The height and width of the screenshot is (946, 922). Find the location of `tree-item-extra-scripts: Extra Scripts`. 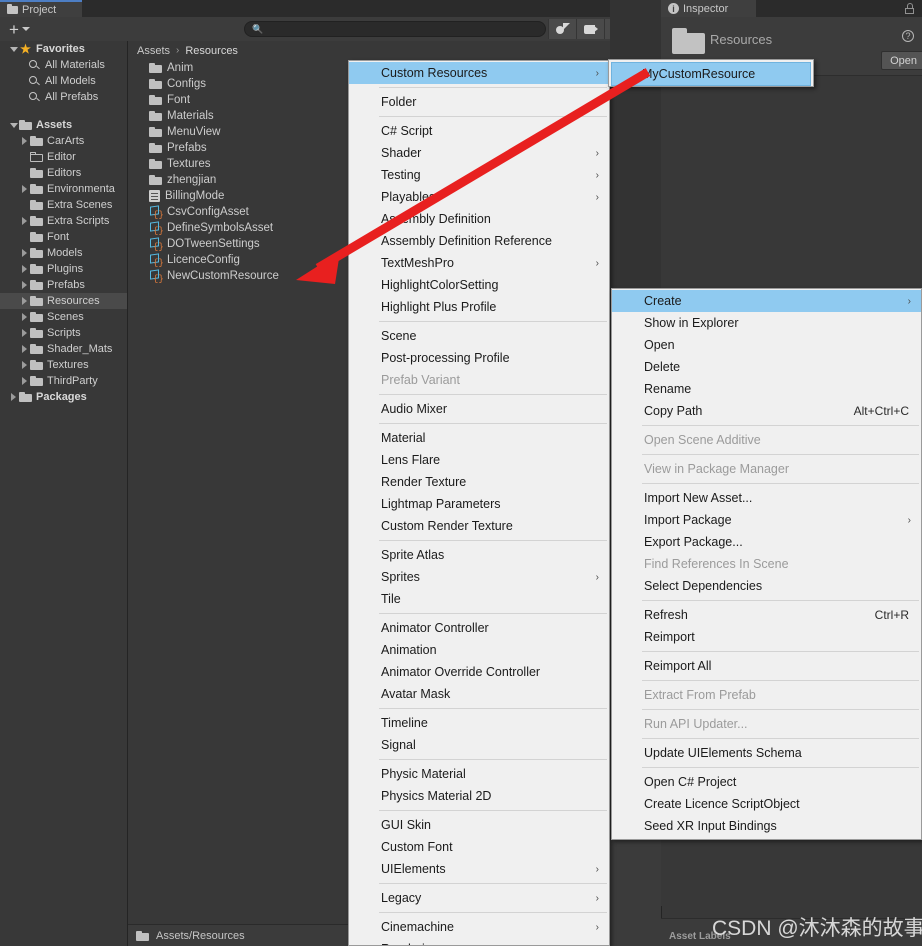

tree-item-extra-scripts: Extra Scripts is located at coordinates (63, 221).